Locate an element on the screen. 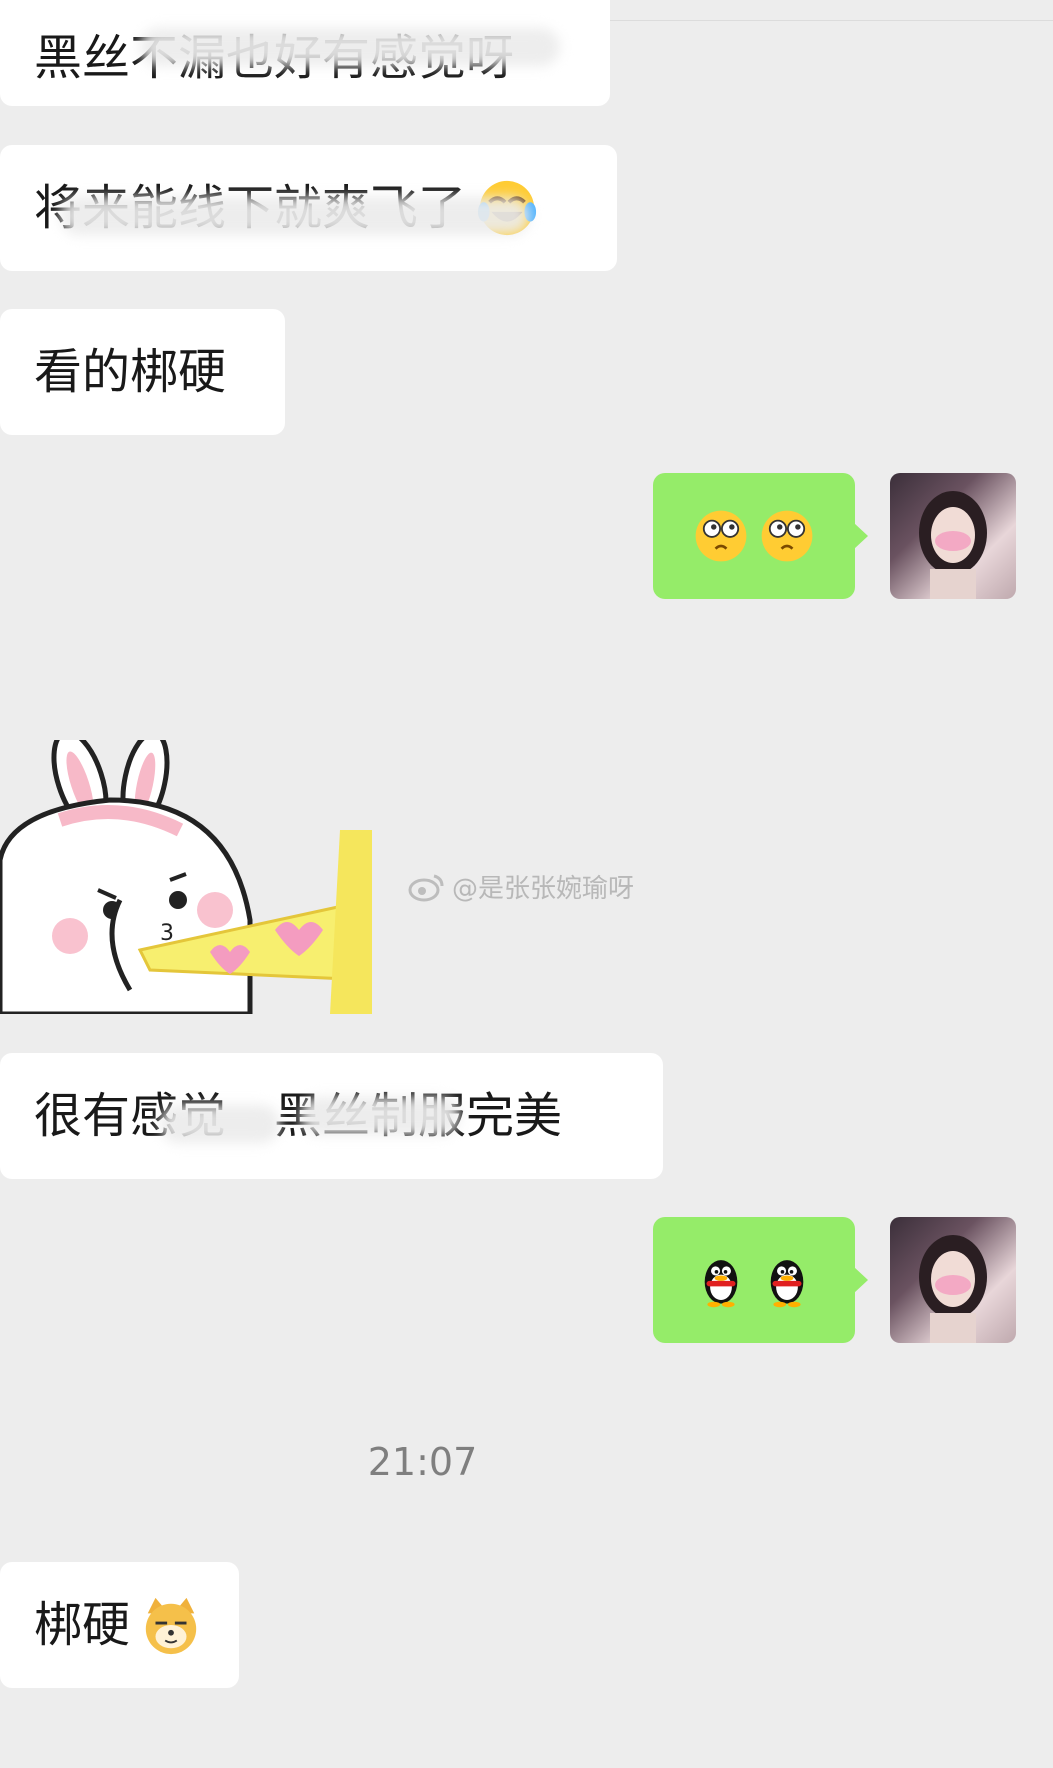 Image resolution: width=1053 pixels, height=1768 pixels. message-text: 梆硬 is located at coordinates (82, 1625).